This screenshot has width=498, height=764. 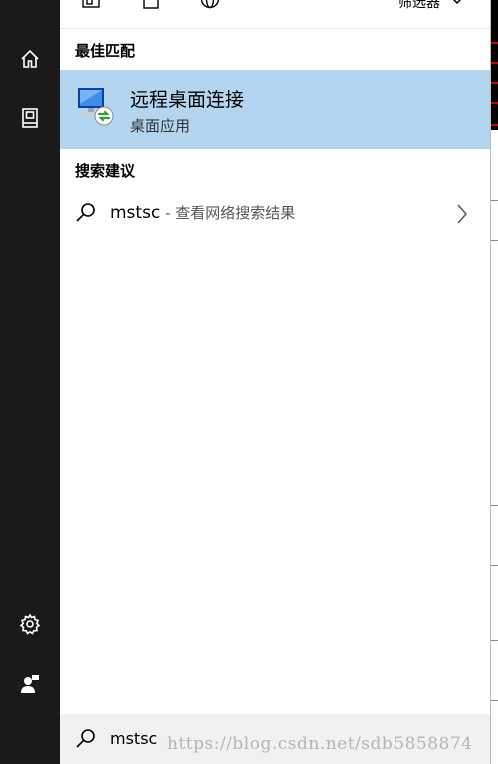 What do you see at coordinates (135, 213) in the screenshot?
I see `suggestion-query: mstsc` at bounding box center [135, 213].